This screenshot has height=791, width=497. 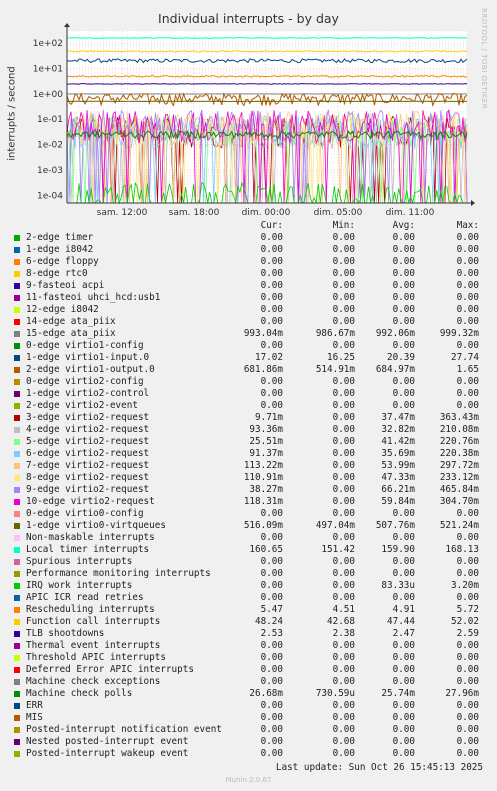 What do you see at coordinates (124, 729) in the screenshot?
I see `legend-series-name: Posted-interrupt notification event` at bounding box center [124, 729].